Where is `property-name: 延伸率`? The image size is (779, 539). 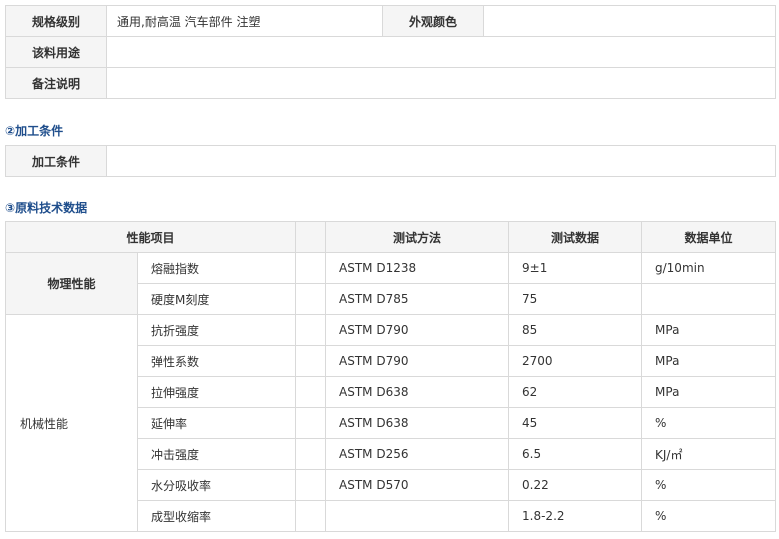
property-name: 延伸率 is located at coordinates (216, 423).